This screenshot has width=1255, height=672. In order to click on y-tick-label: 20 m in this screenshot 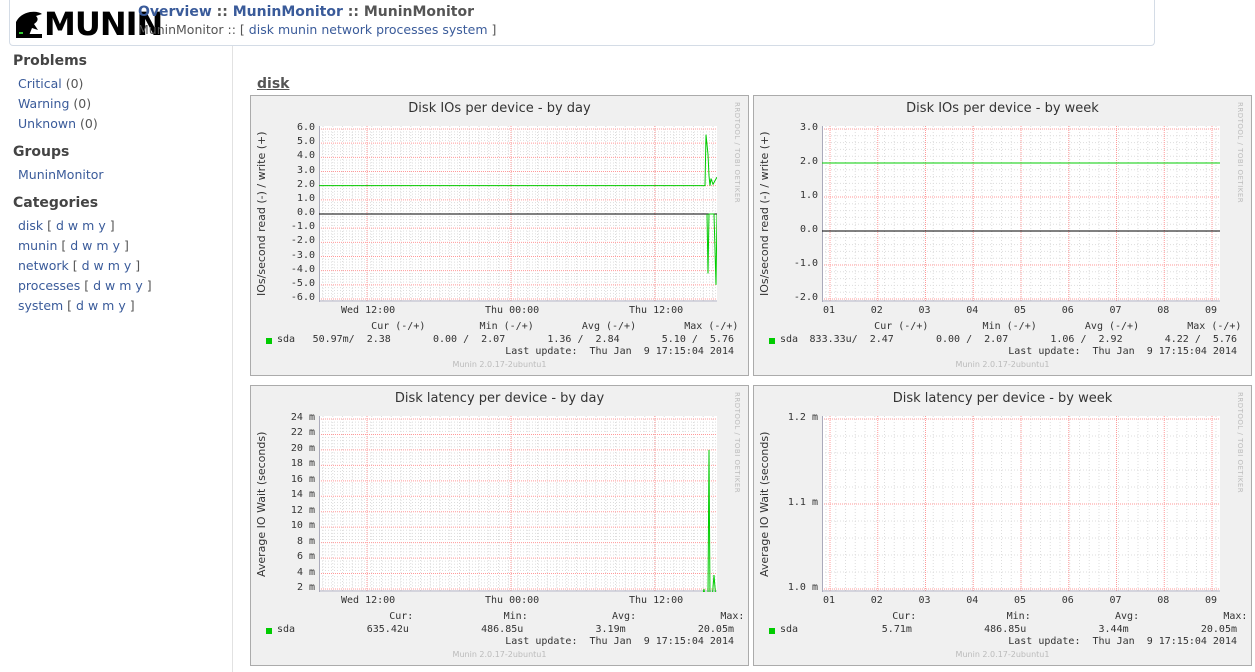, I will do `click(302, 448)`.